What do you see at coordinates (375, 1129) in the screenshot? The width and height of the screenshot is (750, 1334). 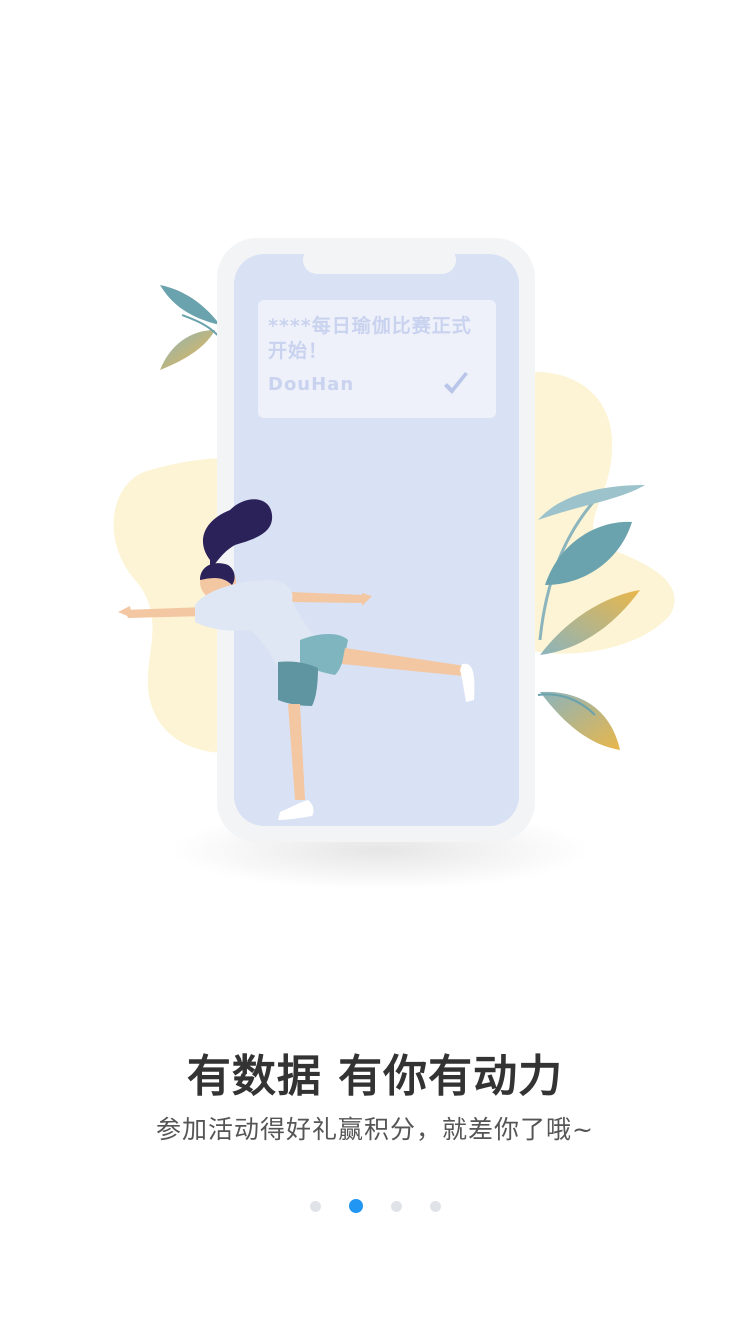 I see `onboarding-subtitle: 参加活动得好礼赢积分，就差你了哦~` at bounding box center [375, 1129].